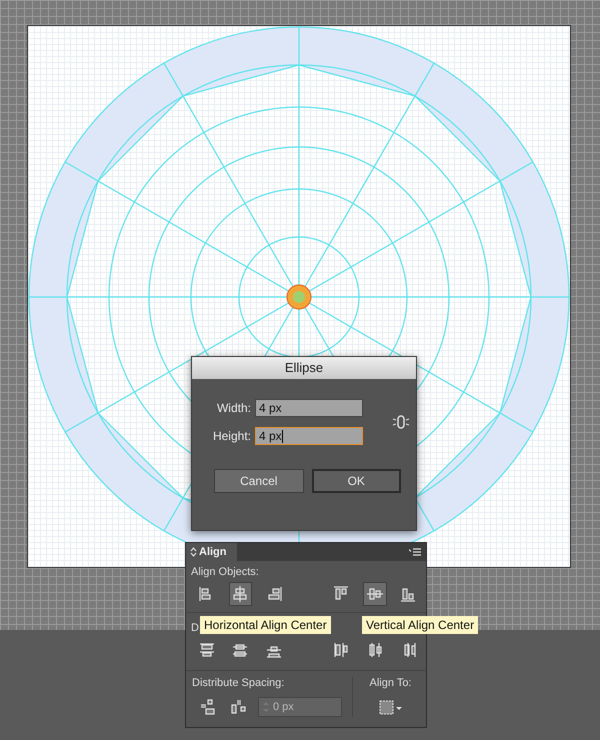 The image size is (600, 740). Describe the element at coordinates (356, 481) in the screenshot. I see `ok-button: OK` at that location.